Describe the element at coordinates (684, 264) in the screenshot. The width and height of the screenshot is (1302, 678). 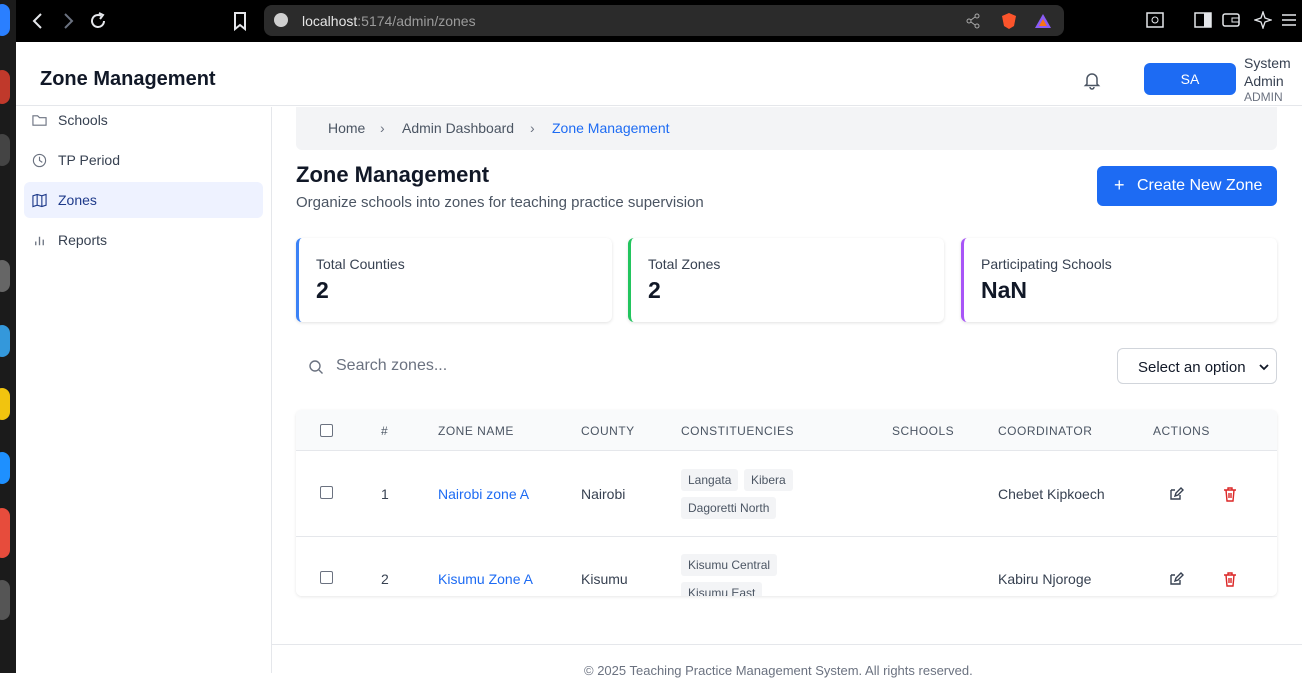
I see `stat-label: Total Zones` at that location.